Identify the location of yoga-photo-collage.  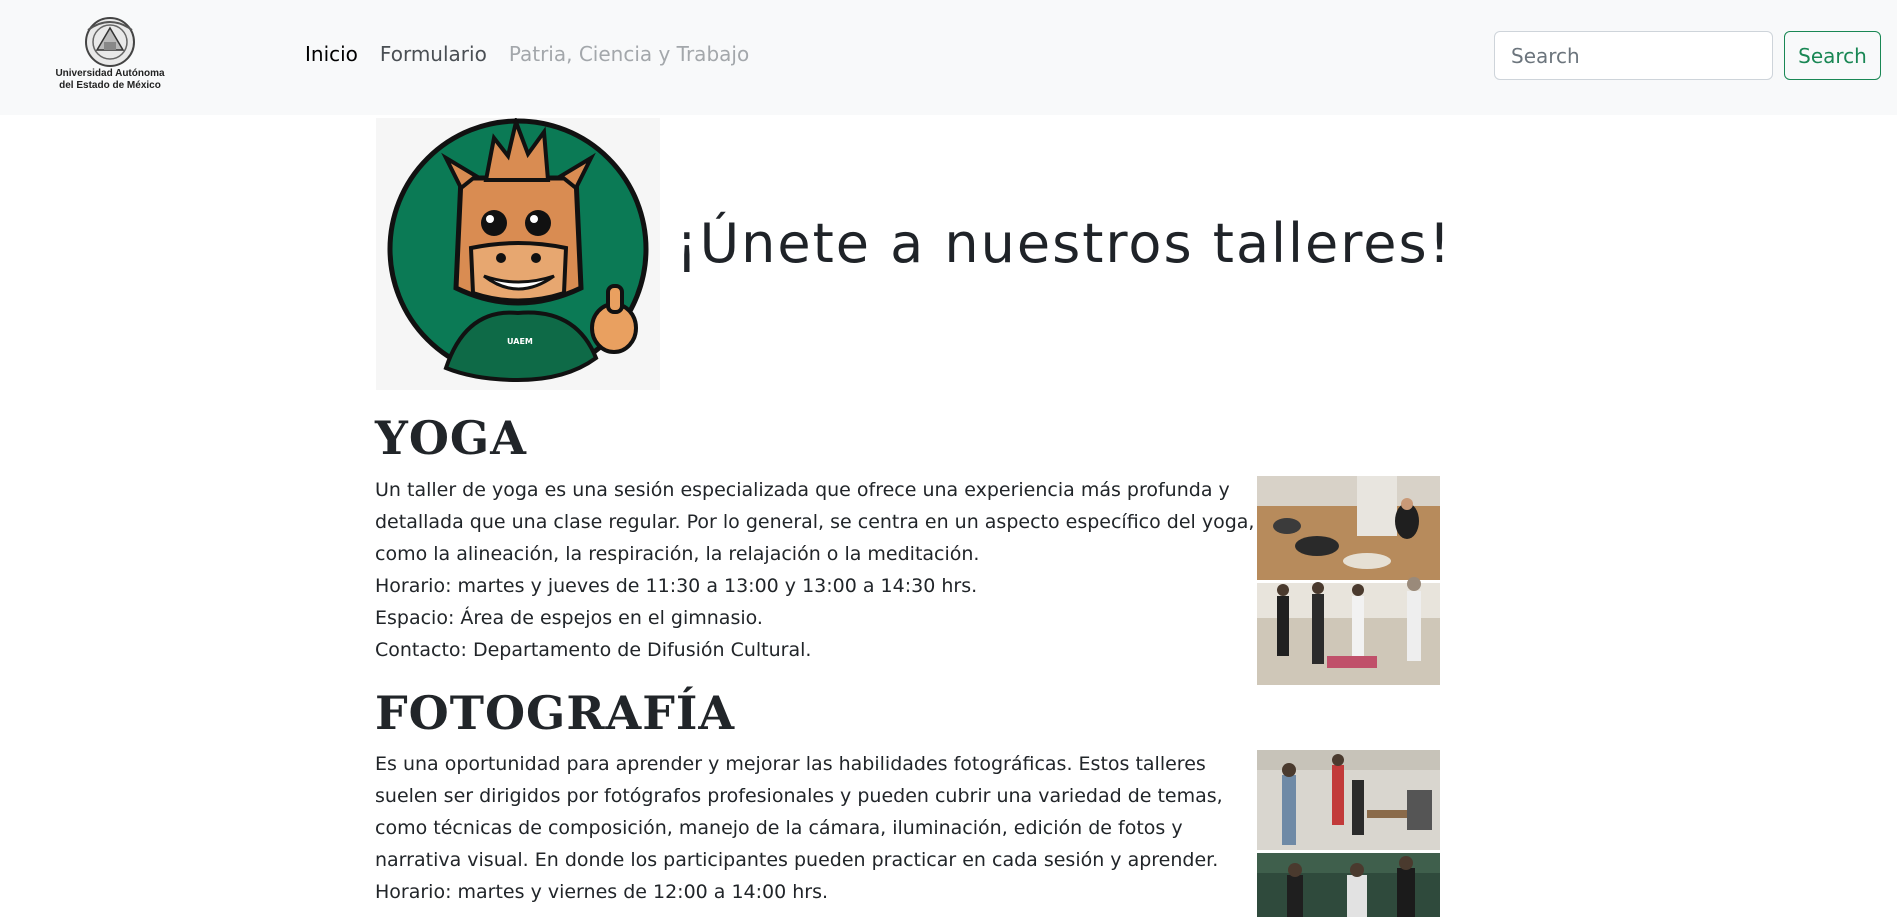
(1348, 580).